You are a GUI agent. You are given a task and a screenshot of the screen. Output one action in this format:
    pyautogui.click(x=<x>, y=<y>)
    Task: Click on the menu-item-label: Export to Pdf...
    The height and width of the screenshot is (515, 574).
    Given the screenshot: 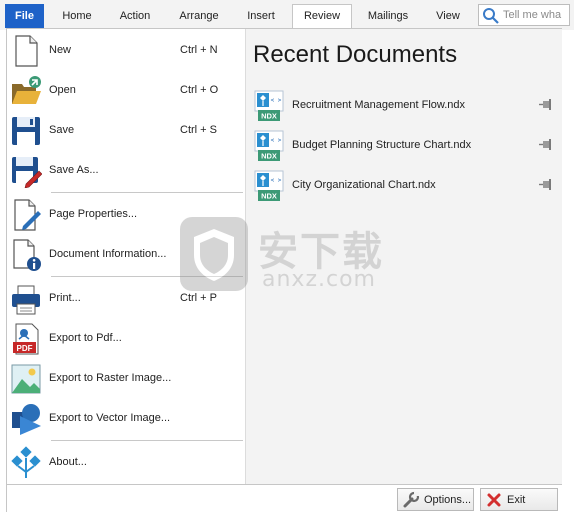 What is the action you would take?
    pyautogui.click(x=85, y=338)
    